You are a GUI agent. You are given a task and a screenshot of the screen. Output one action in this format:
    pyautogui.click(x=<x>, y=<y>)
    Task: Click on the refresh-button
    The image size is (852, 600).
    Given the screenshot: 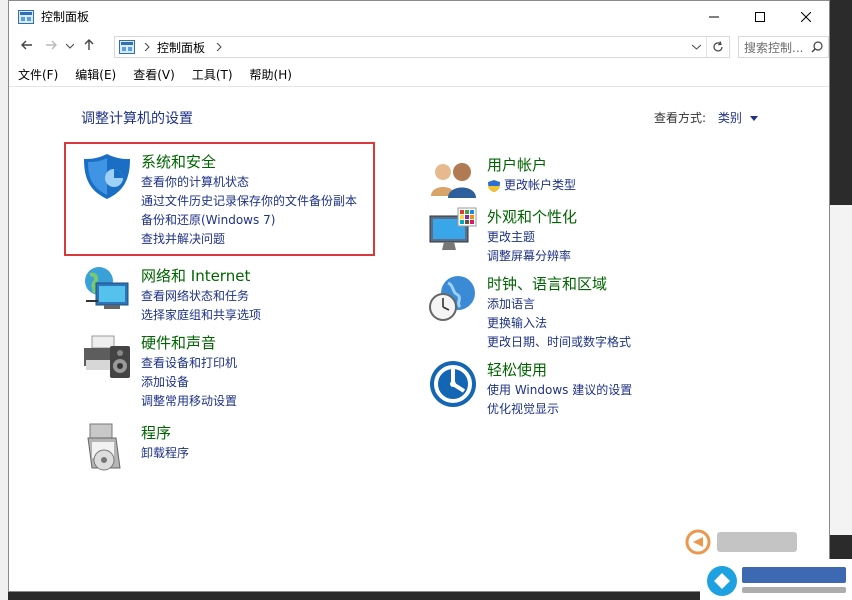 What is the action you would take?
    pyautogui.click(x=717, y=47)
    